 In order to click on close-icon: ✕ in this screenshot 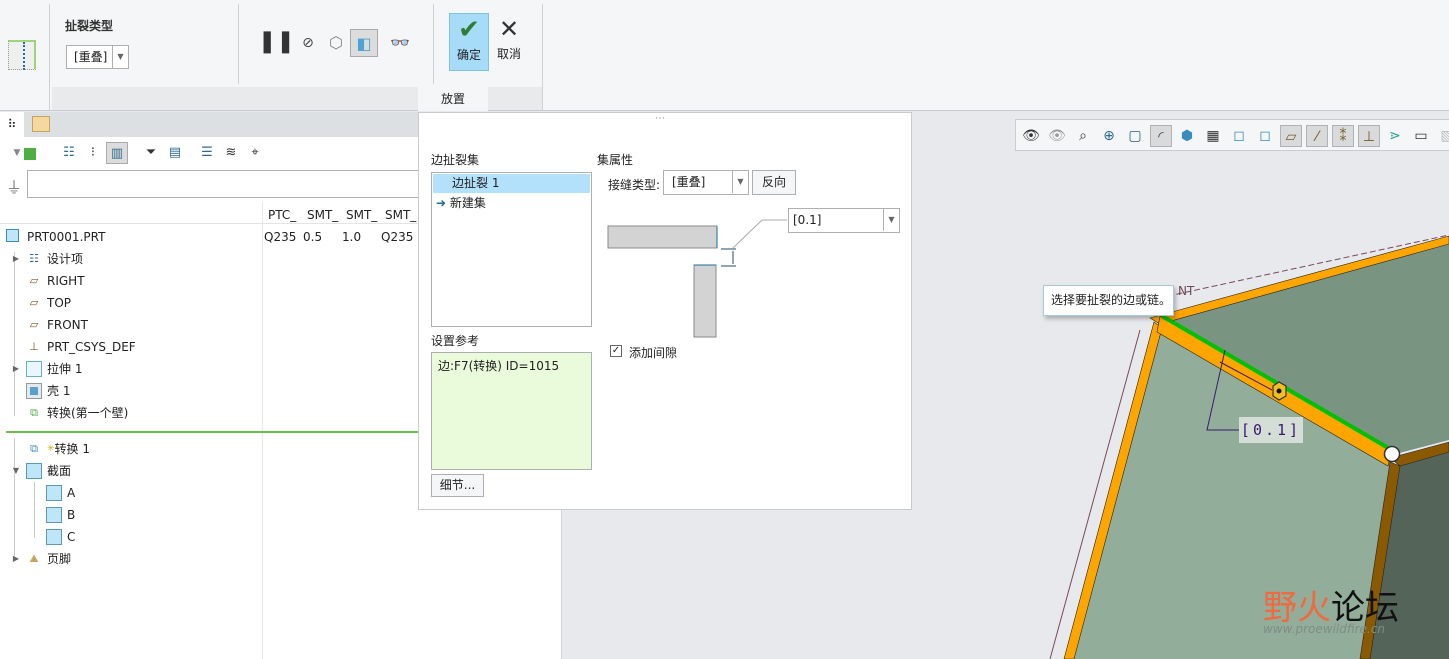, I will do `click(509, 29)`.